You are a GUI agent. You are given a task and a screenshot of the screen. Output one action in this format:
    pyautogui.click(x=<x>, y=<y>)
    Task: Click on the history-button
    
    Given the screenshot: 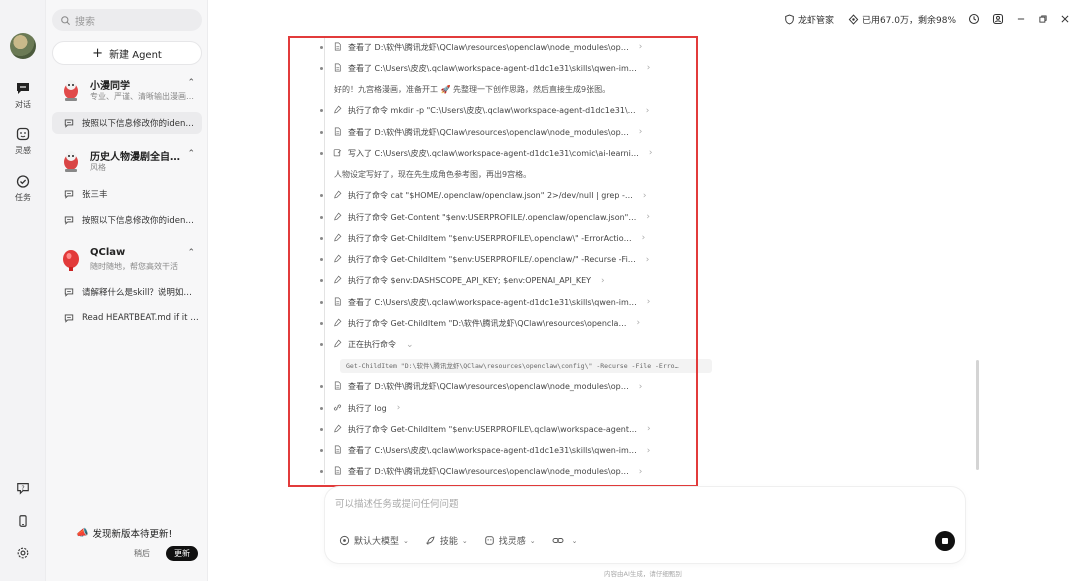 What is the action you would take?
    pyautogui.click(x=974, y=19)
    